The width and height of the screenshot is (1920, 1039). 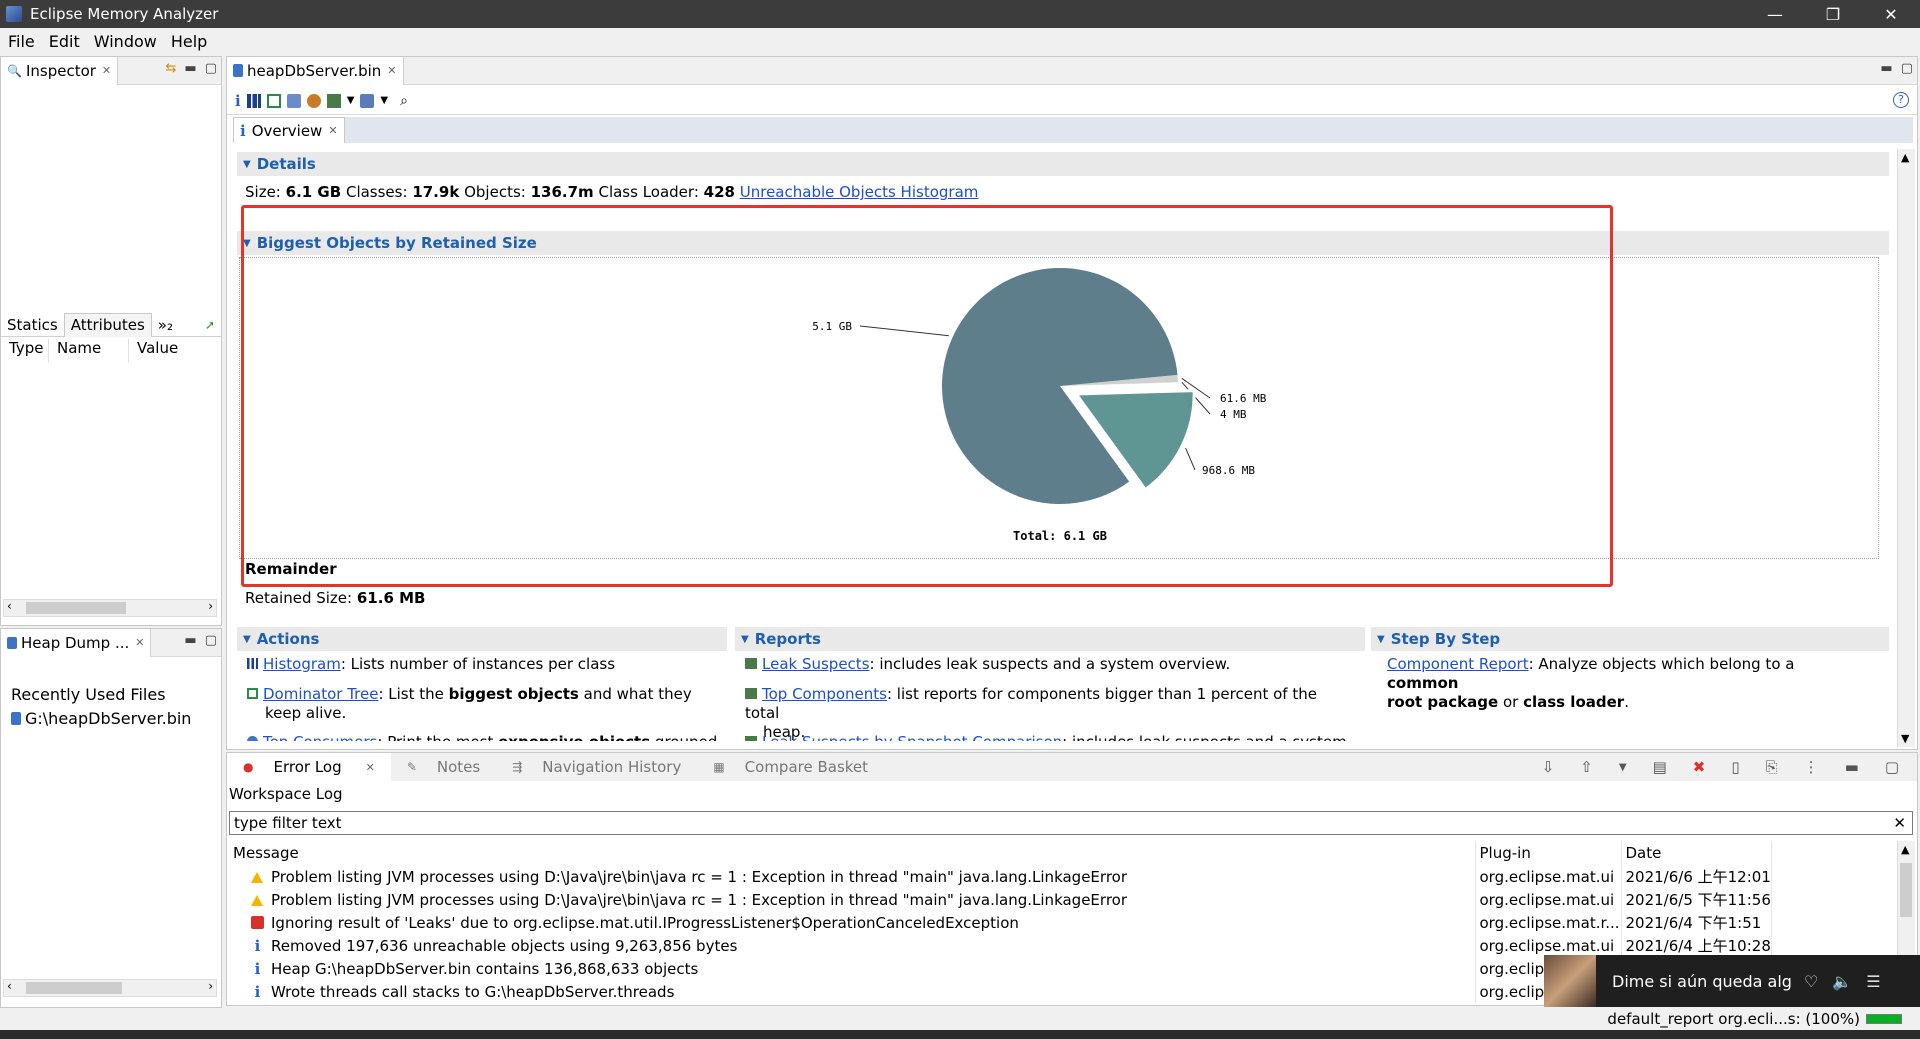 I want to click on view-menu-icon: ⋮, so click(x=1811, y=767).